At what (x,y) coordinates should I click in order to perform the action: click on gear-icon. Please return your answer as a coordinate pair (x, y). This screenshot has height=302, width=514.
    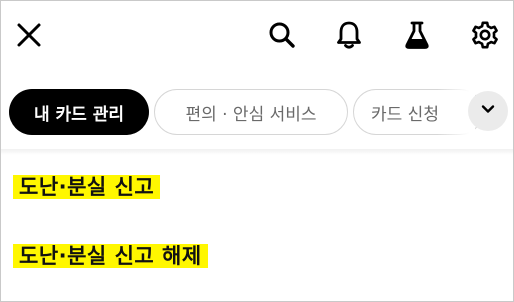
    Looking at the image, I should click on (485, 35).